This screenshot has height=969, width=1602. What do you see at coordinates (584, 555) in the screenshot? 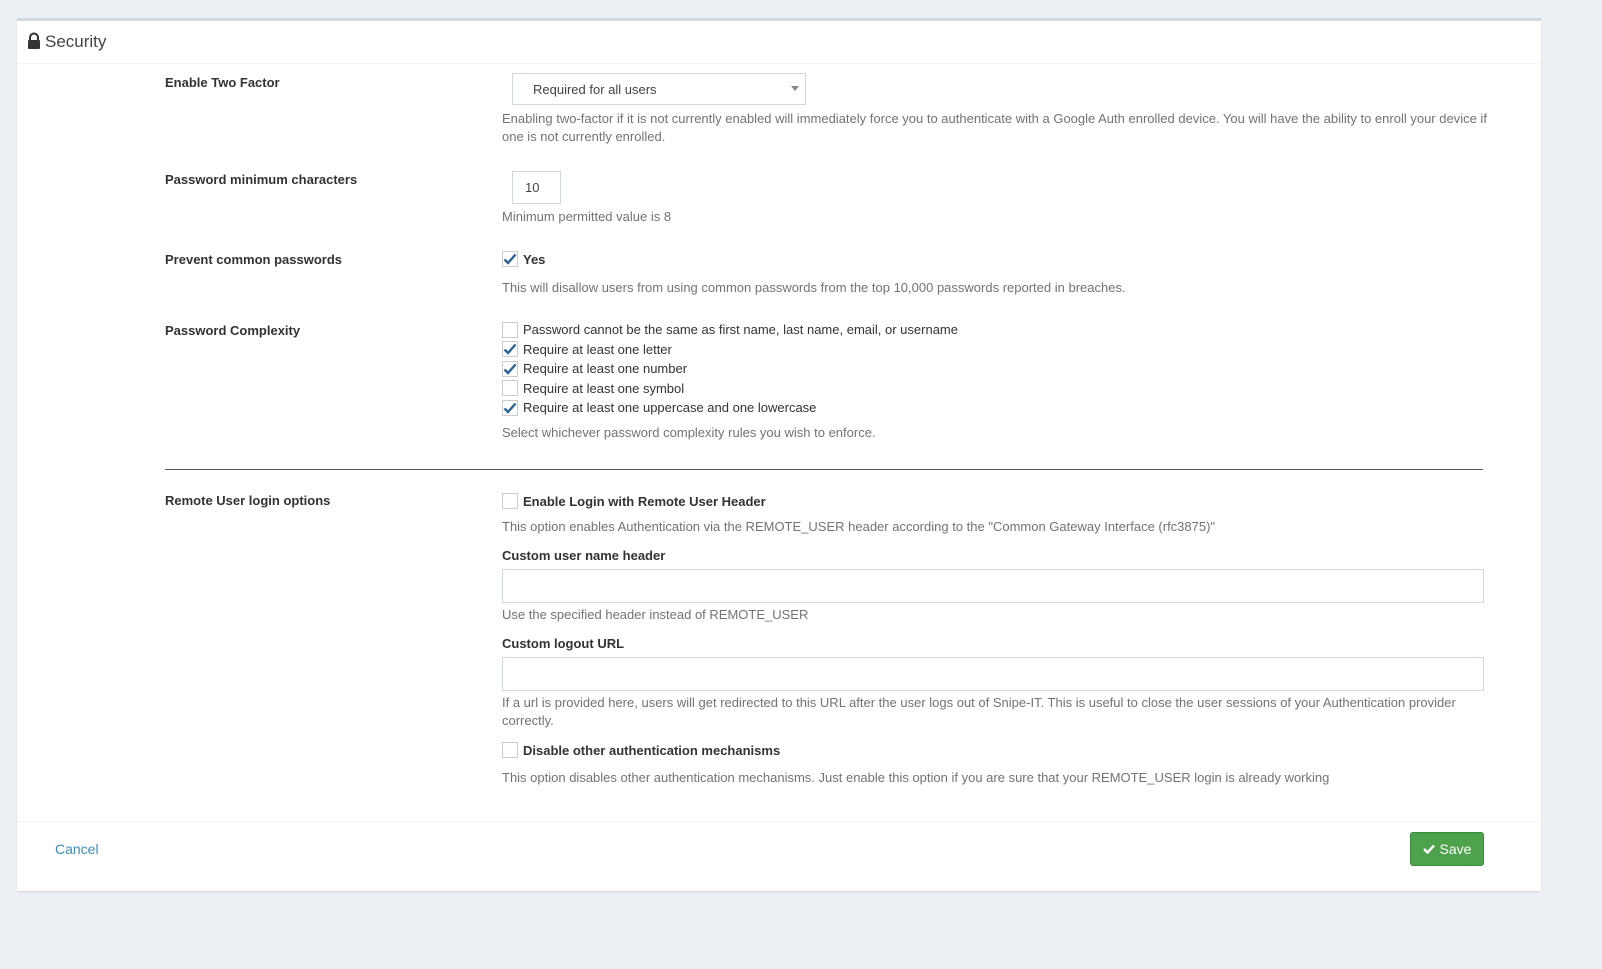
I see `custom-header-label: Custom user name header` at bounding box center [584, 555].